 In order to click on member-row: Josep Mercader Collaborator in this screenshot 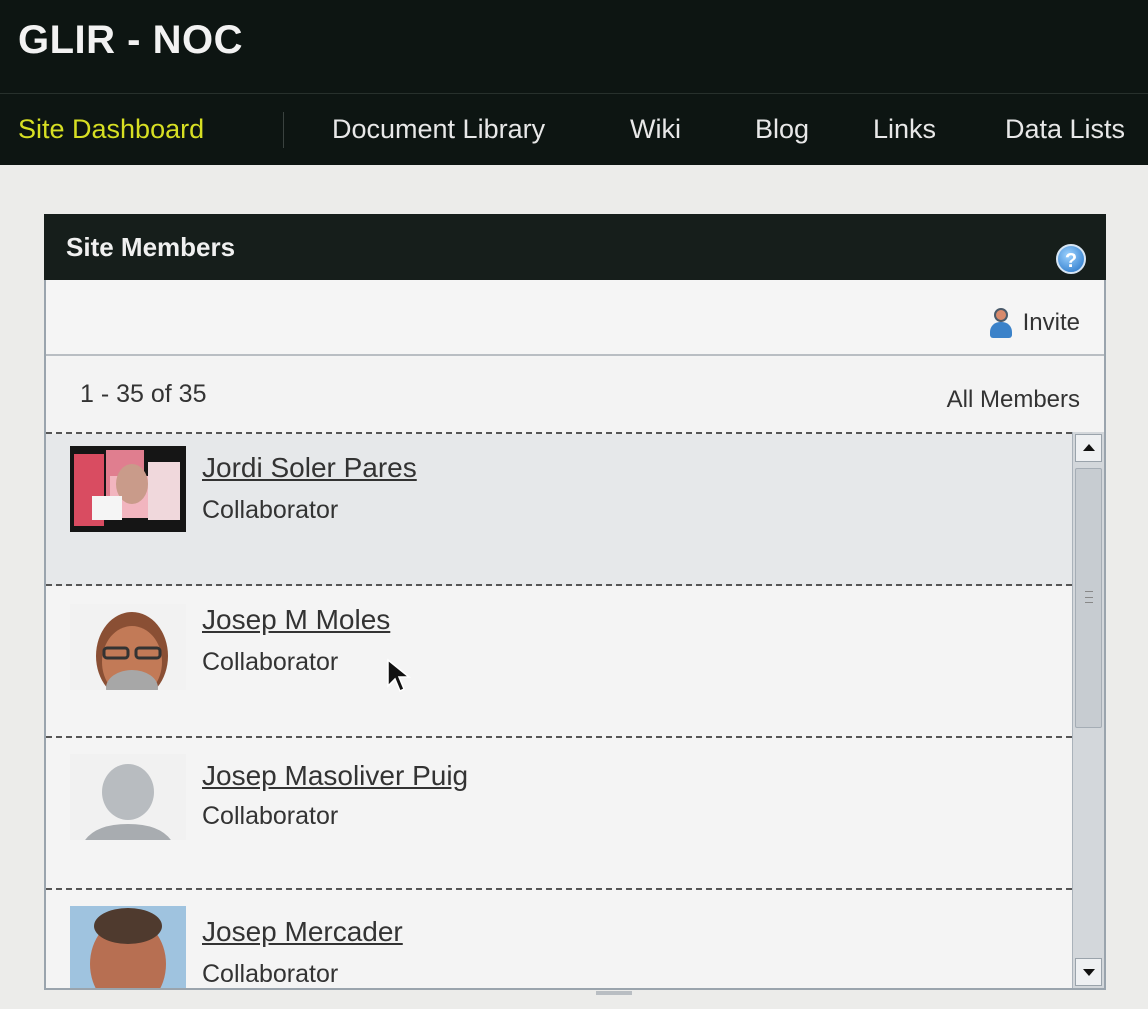, I will do `click(559, 939)`.